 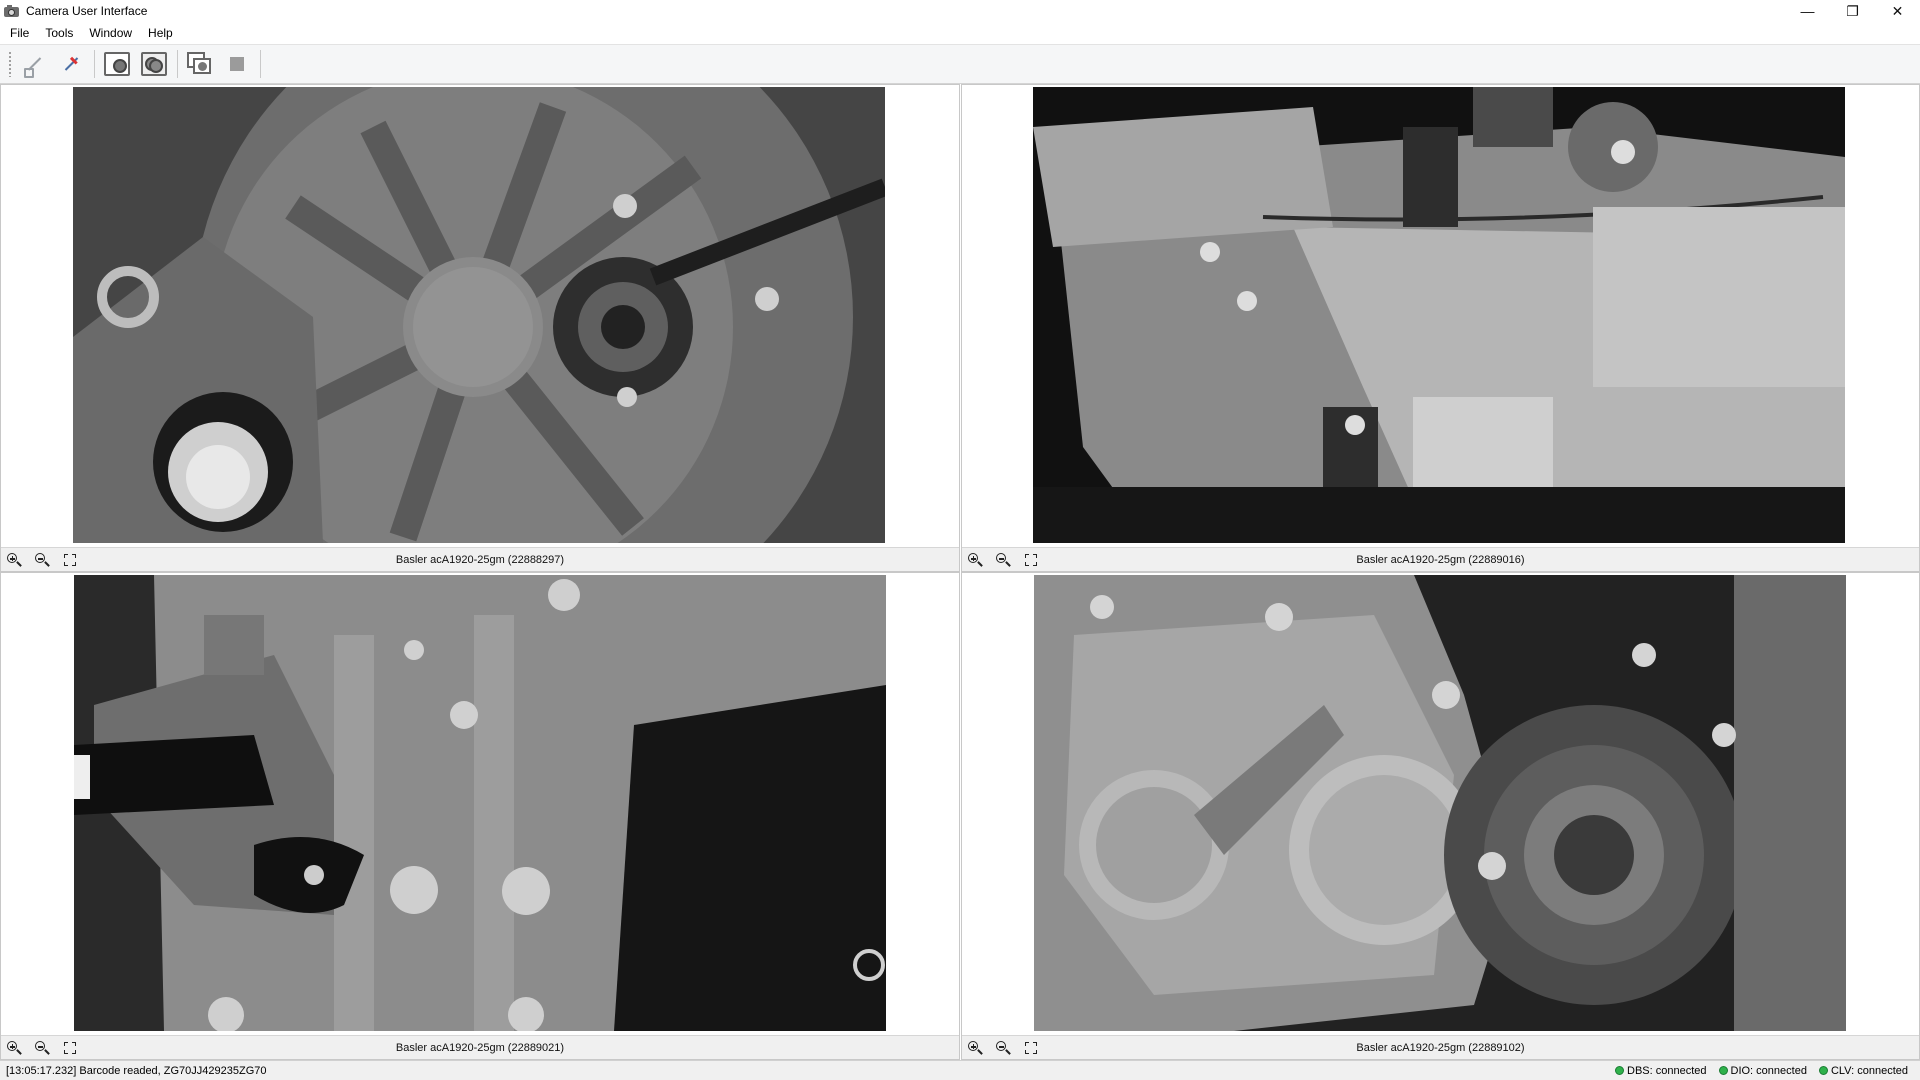 I want to click on live-view-button, so click(x=200, y=64).